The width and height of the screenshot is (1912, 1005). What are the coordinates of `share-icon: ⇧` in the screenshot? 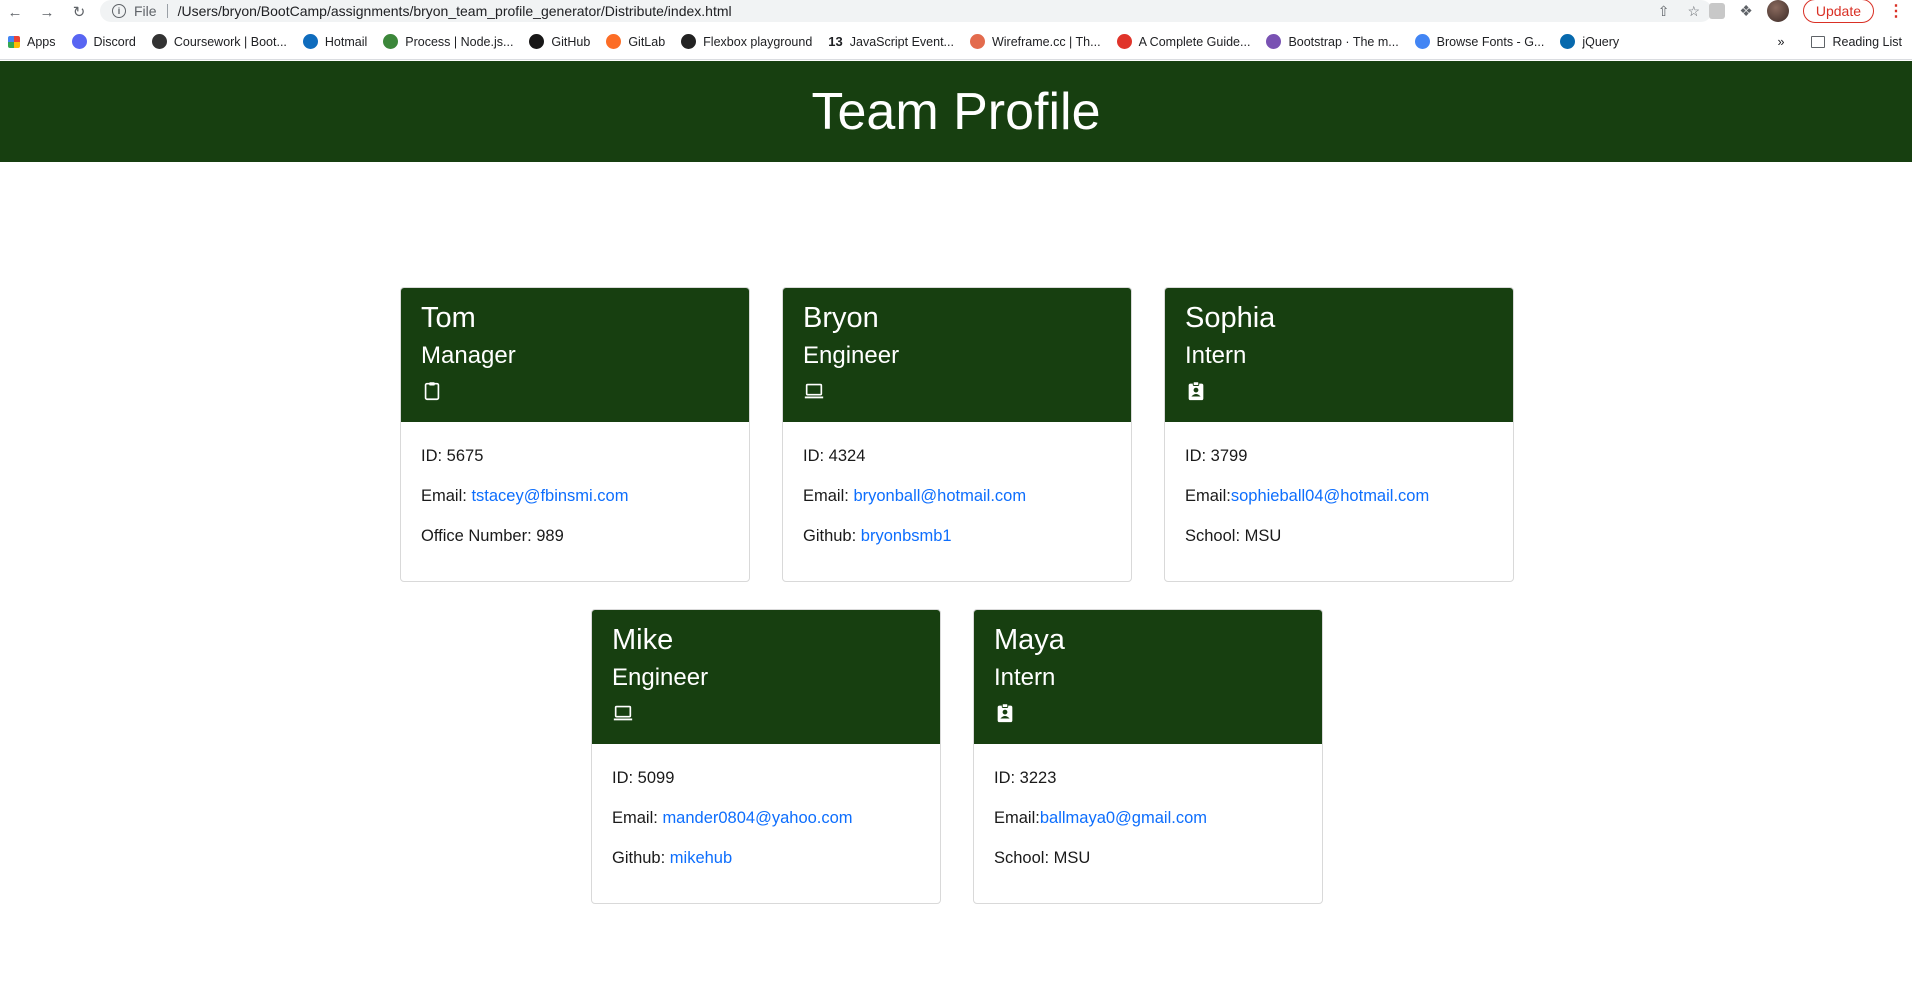 It's located at (1664, 11).